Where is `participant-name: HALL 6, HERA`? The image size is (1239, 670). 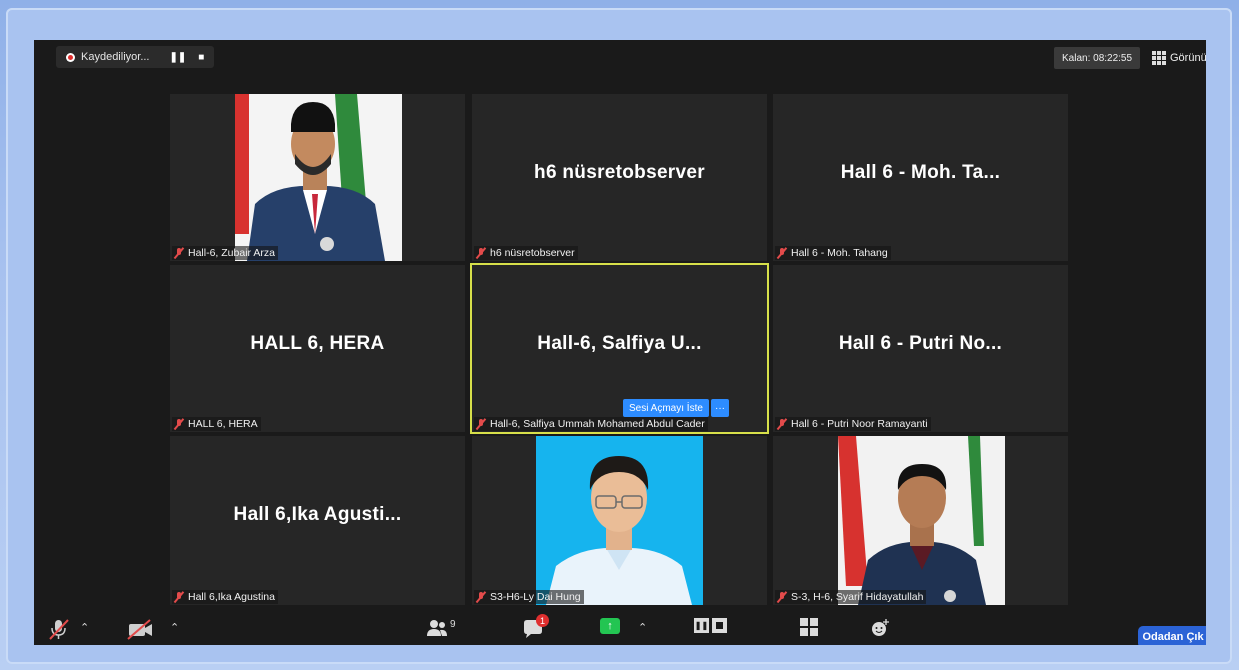 participant-name: HALL 6, HERA is located at coordinates (216, 424).